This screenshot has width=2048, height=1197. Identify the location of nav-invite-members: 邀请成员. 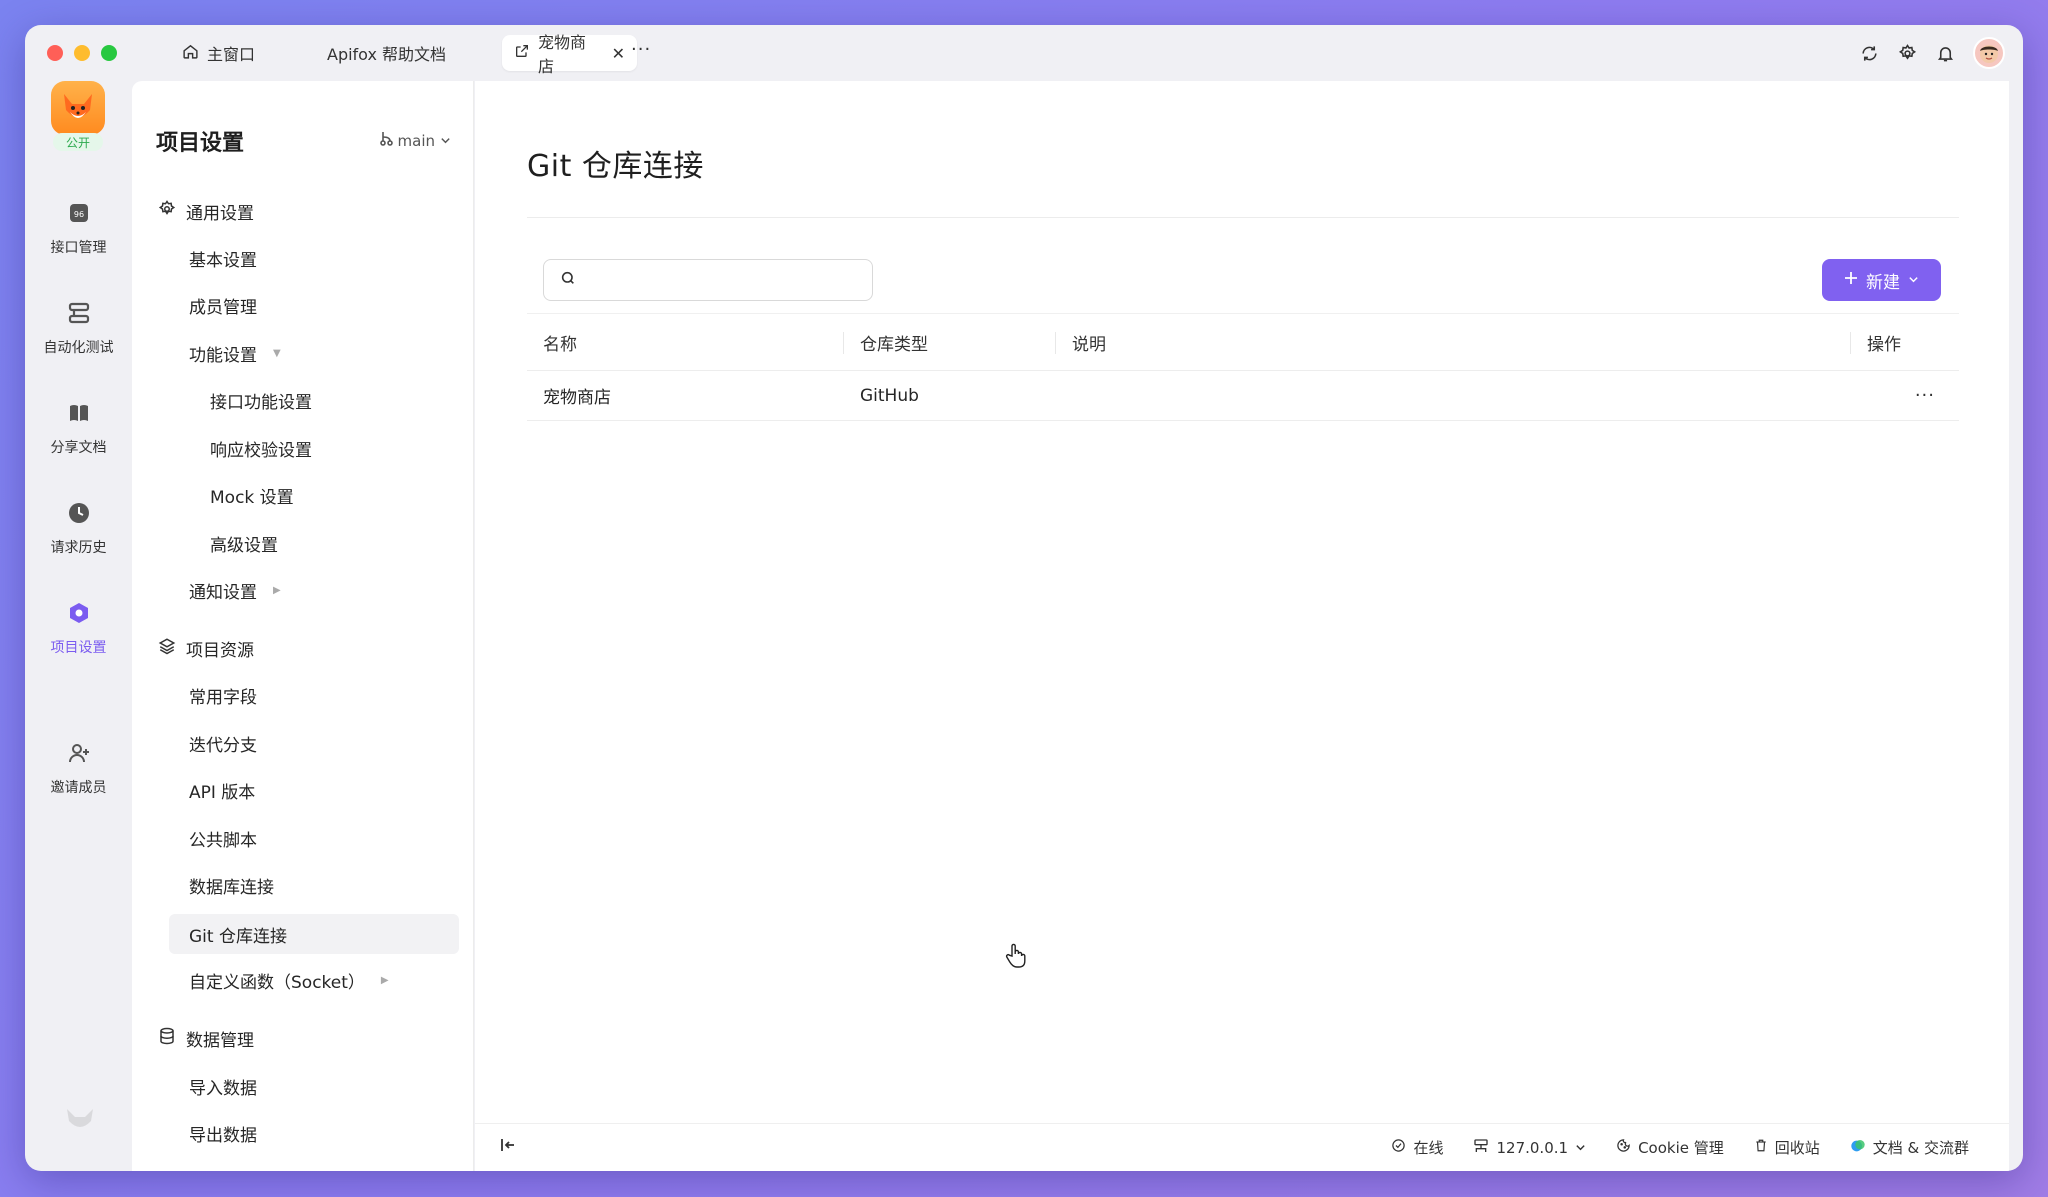
(78, 769).